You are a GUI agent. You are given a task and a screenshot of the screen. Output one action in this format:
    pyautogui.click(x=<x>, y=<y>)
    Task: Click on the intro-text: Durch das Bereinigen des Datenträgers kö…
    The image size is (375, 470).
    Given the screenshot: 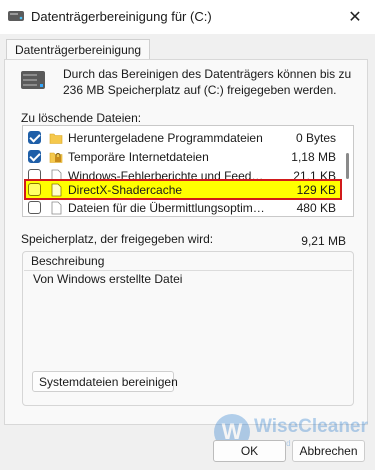 What is the action you would take?
    pyautogui.click(x=207, y=82)
    